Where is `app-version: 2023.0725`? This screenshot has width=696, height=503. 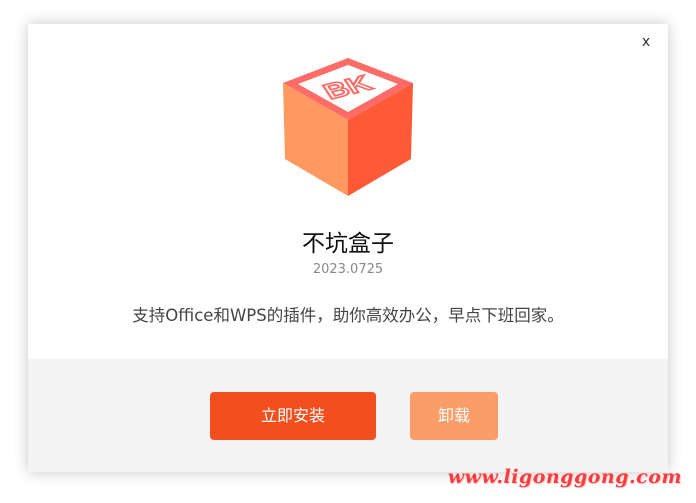 app-version: 2023.0725 is located at coordinates (348, 269).